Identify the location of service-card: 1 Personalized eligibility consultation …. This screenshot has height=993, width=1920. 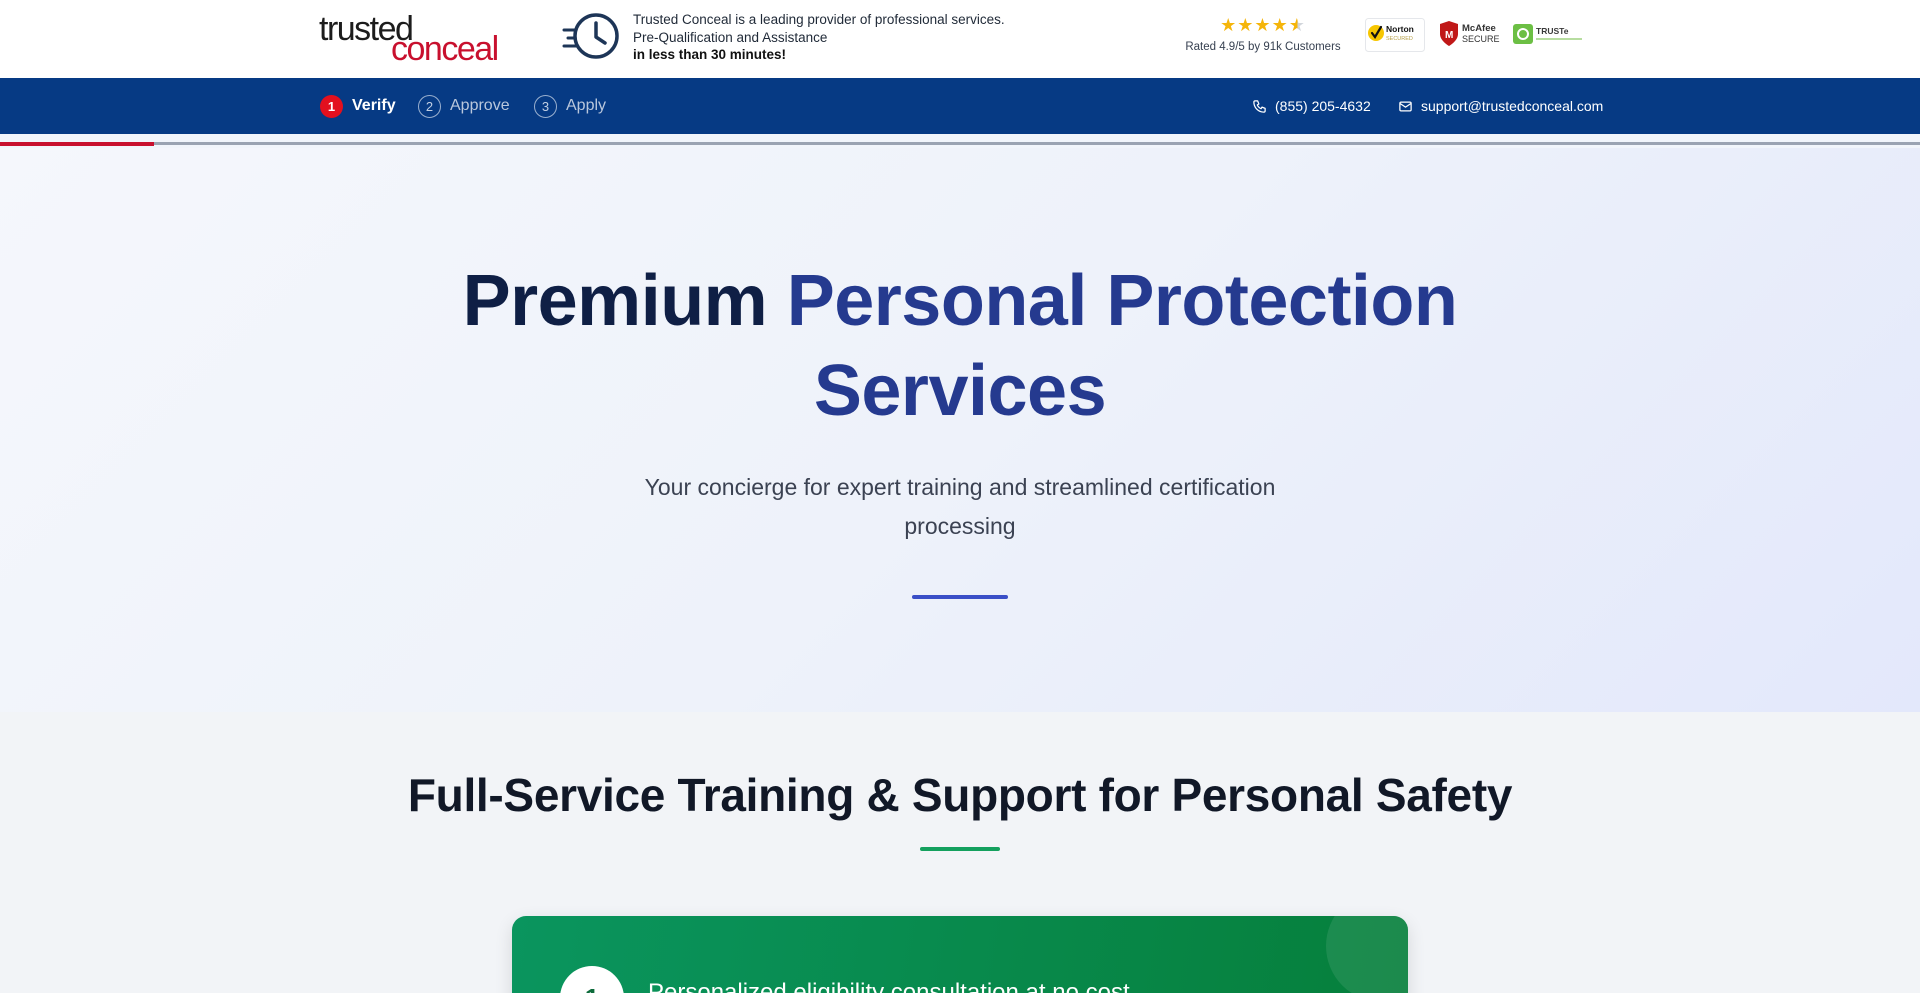
(960, 954).